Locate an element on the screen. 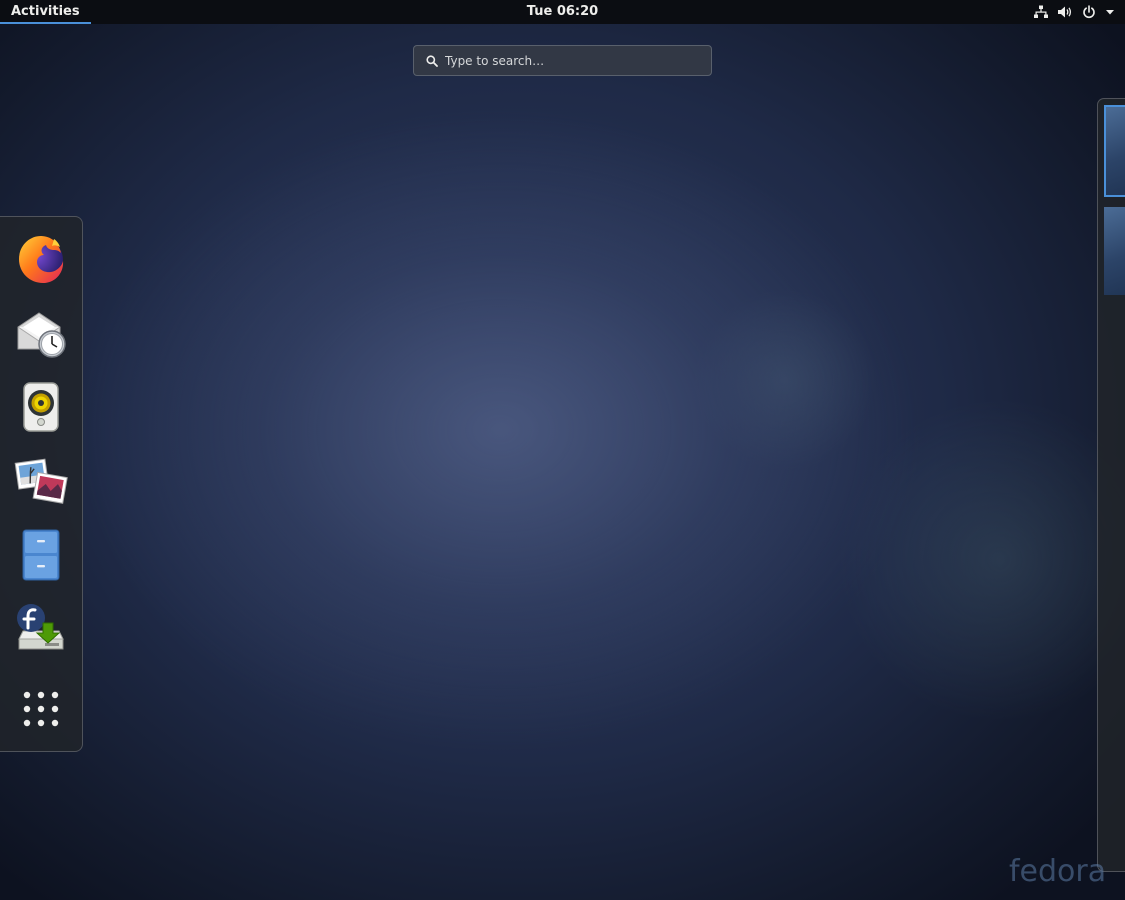 The image size is (1125, 900). volume-high-icon is located at coordinates (1065, 12).